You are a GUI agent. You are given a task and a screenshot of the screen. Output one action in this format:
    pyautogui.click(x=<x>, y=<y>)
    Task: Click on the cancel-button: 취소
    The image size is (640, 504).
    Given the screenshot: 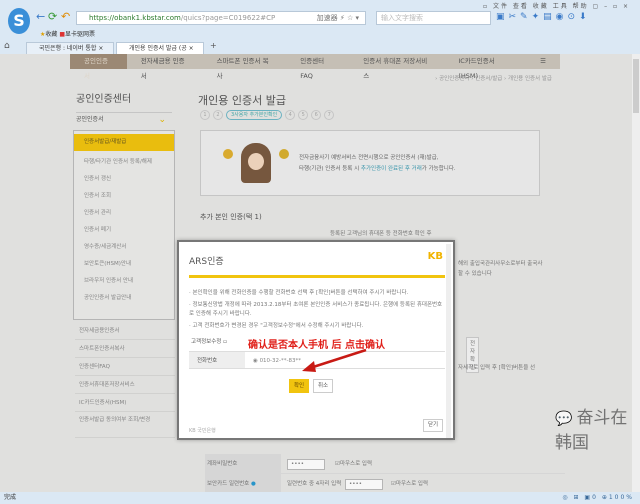 What is the action you would take?
    pyautogui.click(x=323, y=386)
    